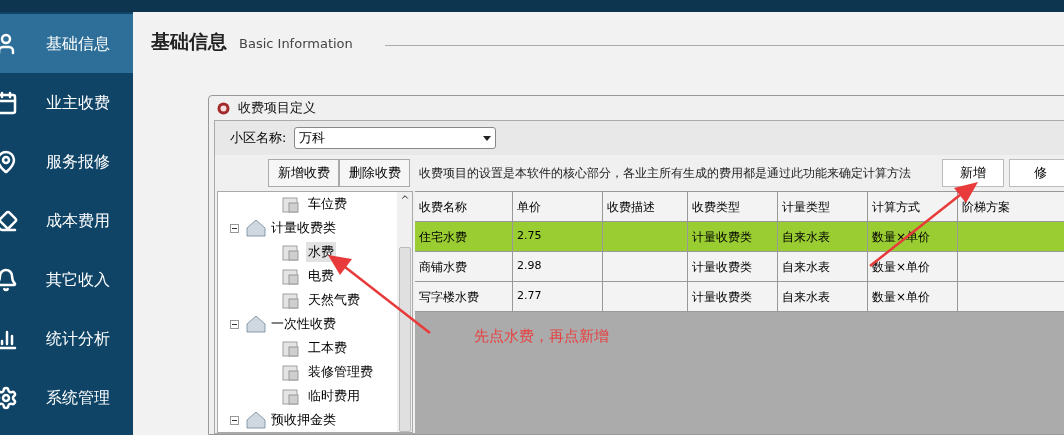 Image resolution: width=1064 pixels, height=435 pixels. I want to click on dialog-title: 收费项目定义, so click(277, 108).